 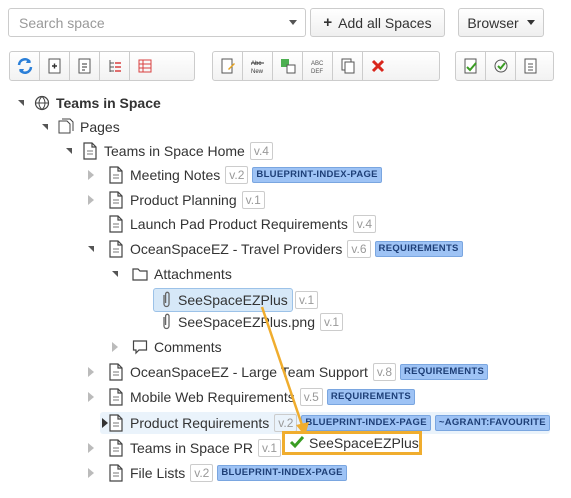 I want to click on drag-helper-label: SeeSpaceEZPlus, so click(x=364, y=443).